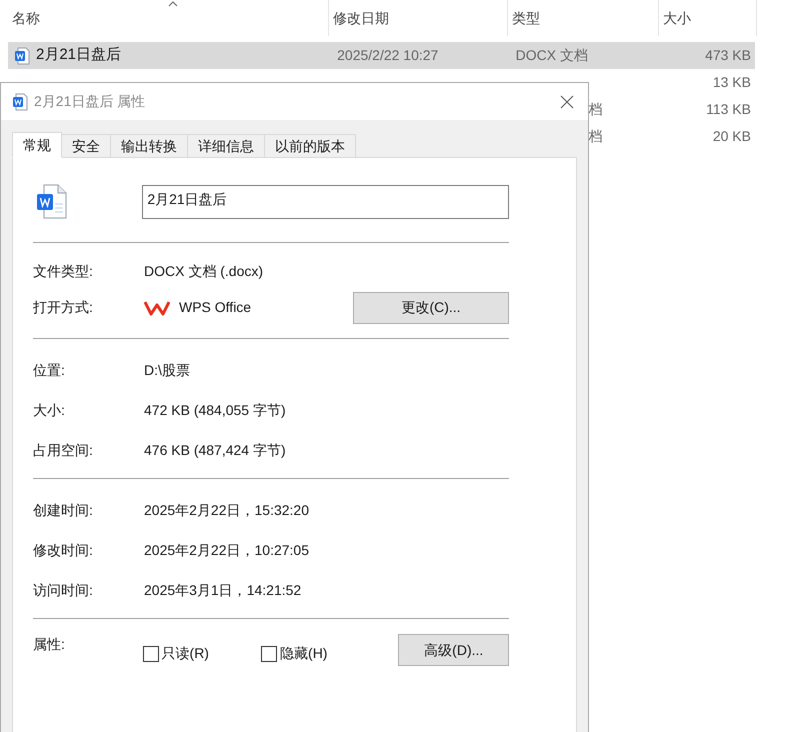 The image size is (812, 732). I want to click on field-label: 打开方式:, so click(63, 307).